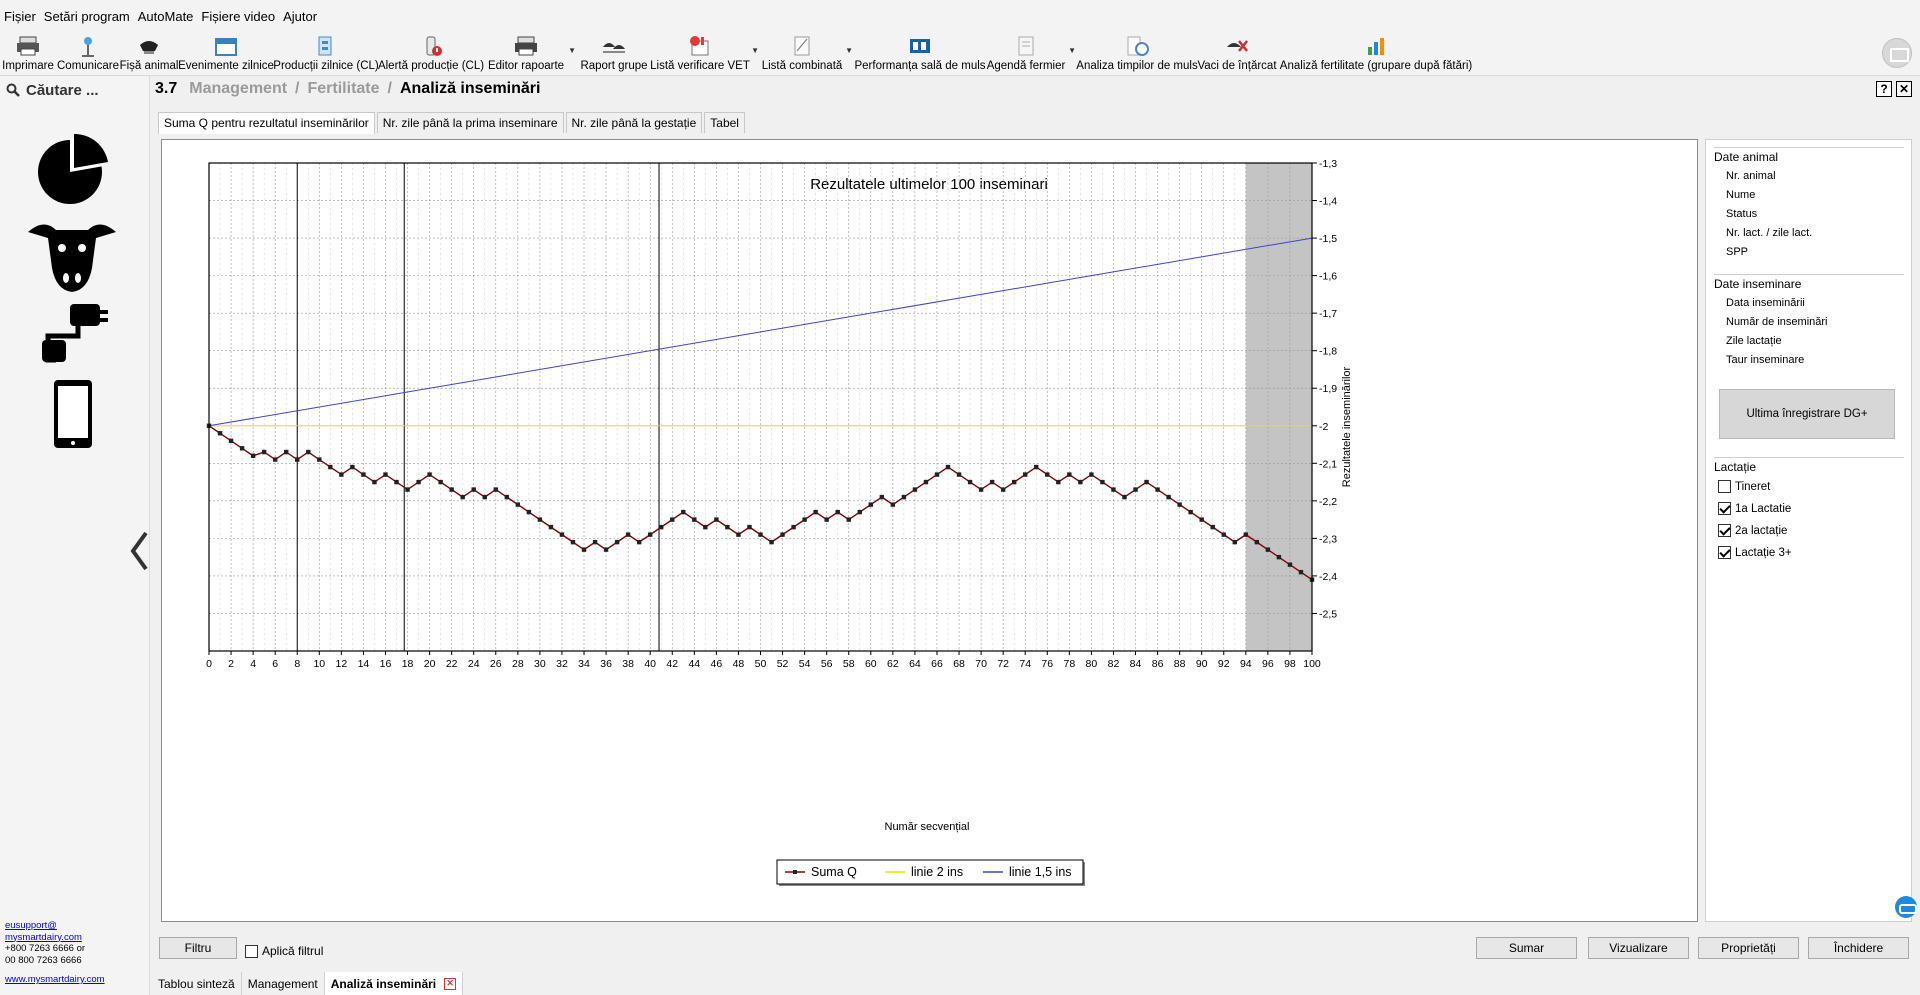  I want to click on help-button: ?, so click(1884, 89).